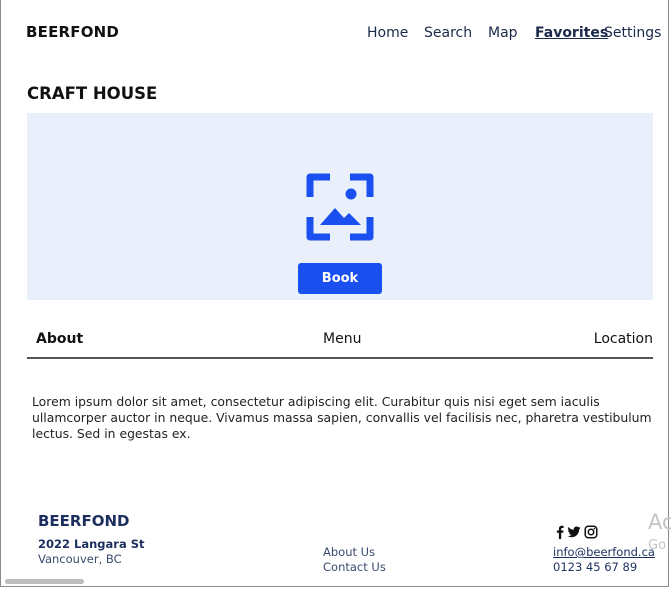 The width and height of the screenshot is (671, 589). I want to click on facebook-icon, so click(560, 531).